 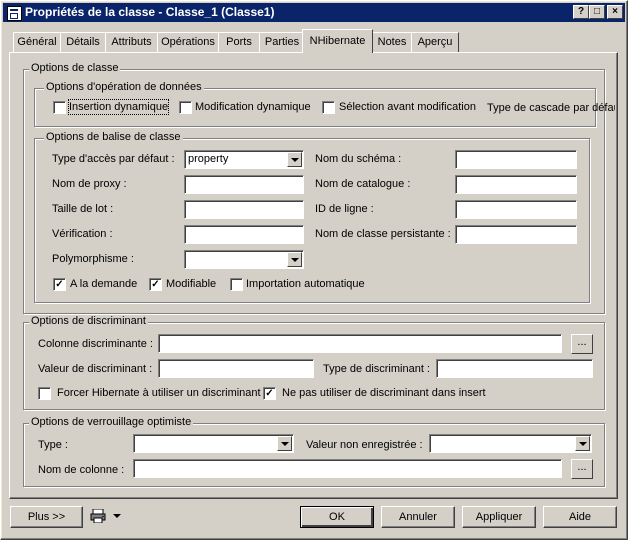 I want to click on tab-nhibernate: NHibernate, so click(x=337, y=41).